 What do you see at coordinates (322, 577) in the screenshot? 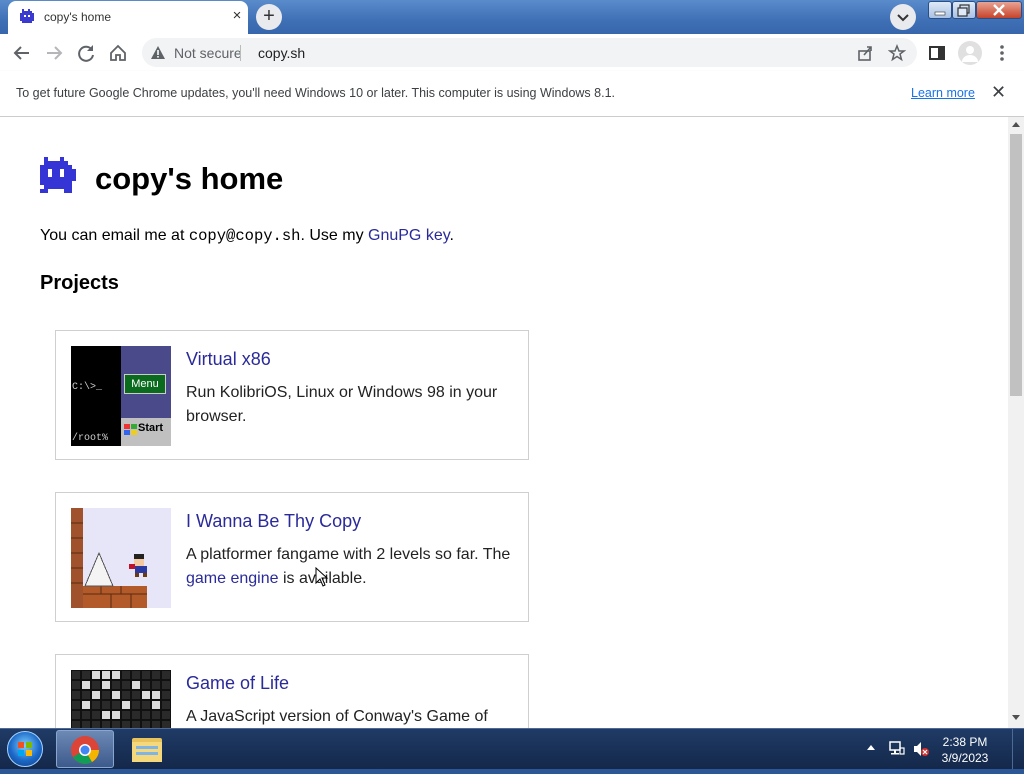
I see `mouse-cursor-icon` at bounding box center [322, 577].